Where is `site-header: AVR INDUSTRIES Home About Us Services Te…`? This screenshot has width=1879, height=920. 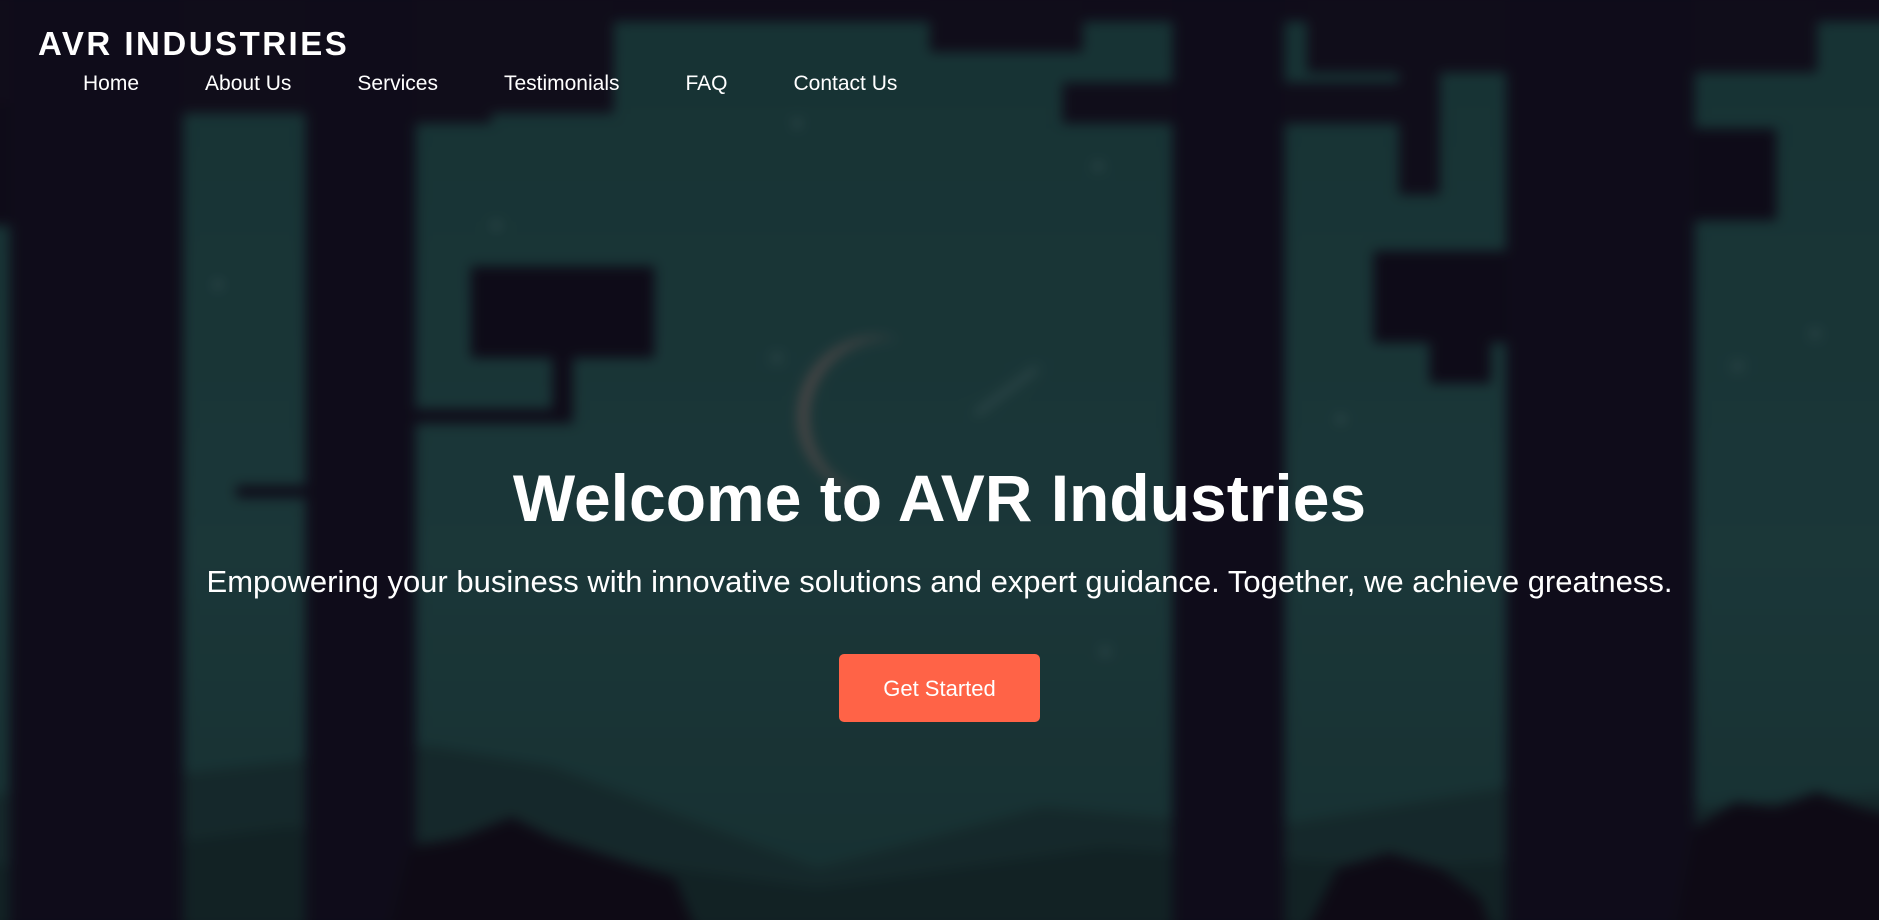
site-header: AVR INDUSTRIES Home About Us Services Te… is located at coordinates (500, 61).